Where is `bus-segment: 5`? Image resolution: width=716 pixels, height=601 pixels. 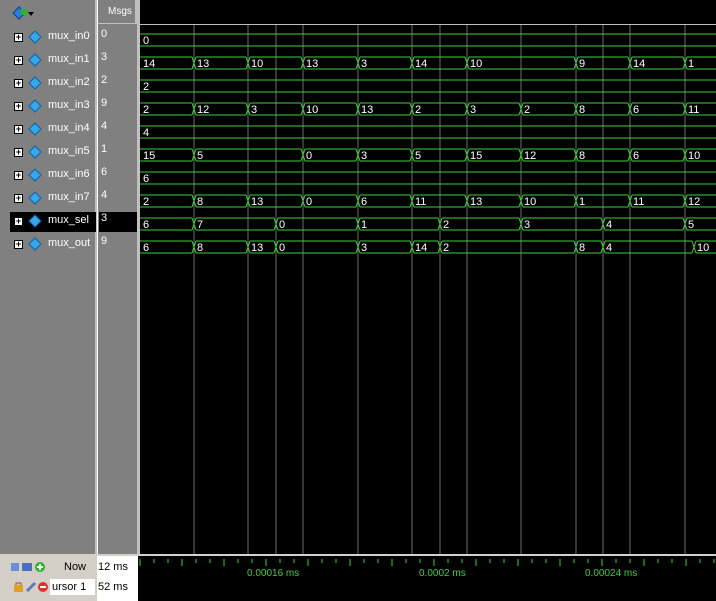
bus-segment: 5 is located at coordinates (246, 155).